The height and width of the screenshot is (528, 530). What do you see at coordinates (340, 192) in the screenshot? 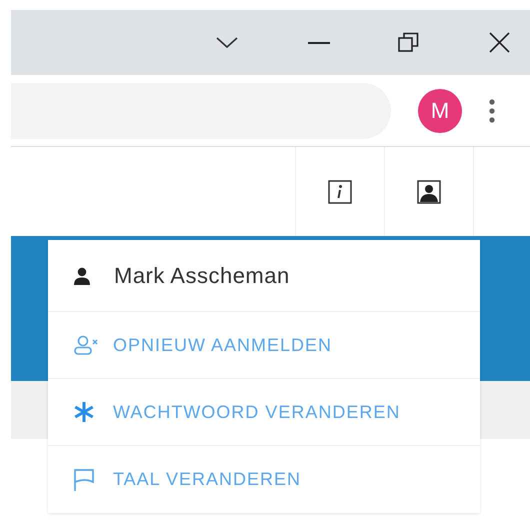
I see `info-icon` at bounding box center [340, 192].